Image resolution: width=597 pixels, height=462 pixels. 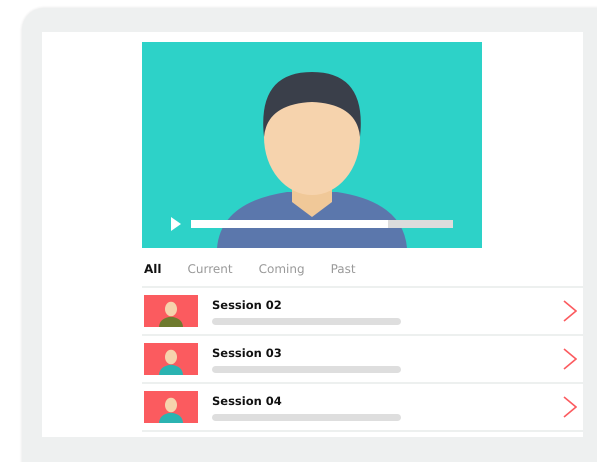 I want to click on play-icon, so click(x=176, y=224).